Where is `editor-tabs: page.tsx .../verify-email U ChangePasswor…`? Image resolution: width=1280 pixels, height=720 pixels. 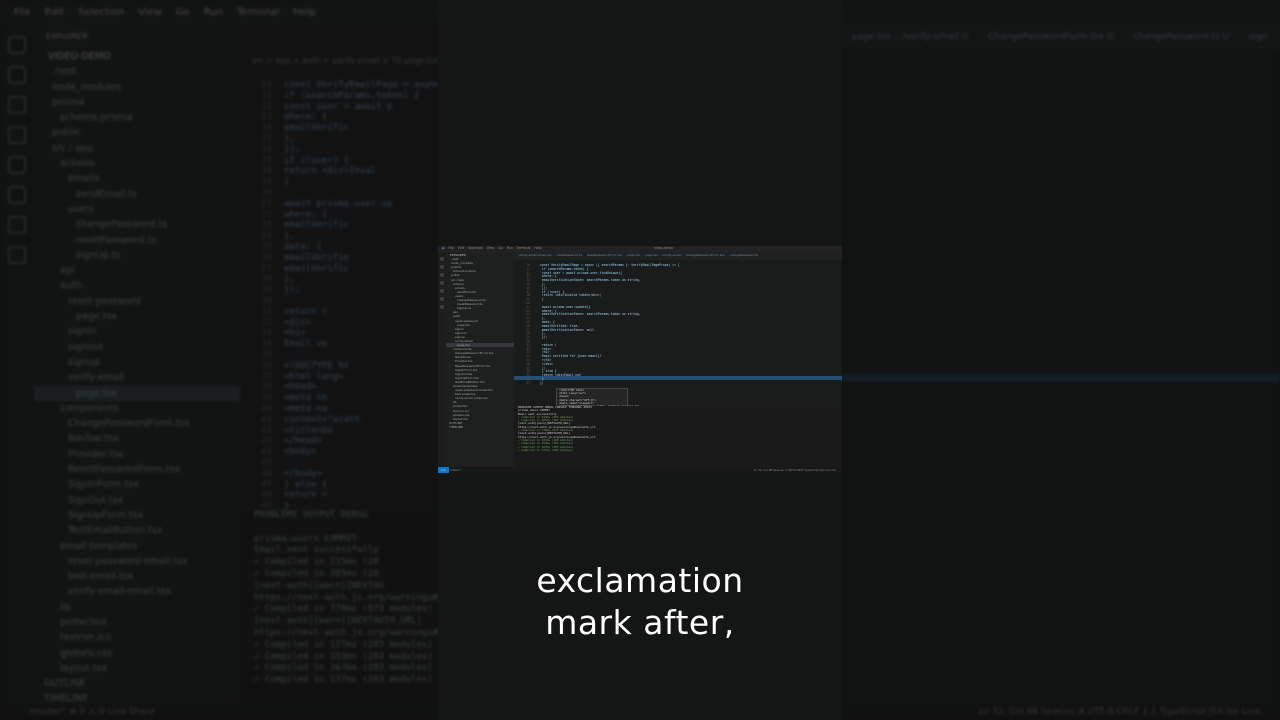
editor-tabs: page.tsx .../verify-email U ChangePasswor… is located at coordinates (1061, 37).